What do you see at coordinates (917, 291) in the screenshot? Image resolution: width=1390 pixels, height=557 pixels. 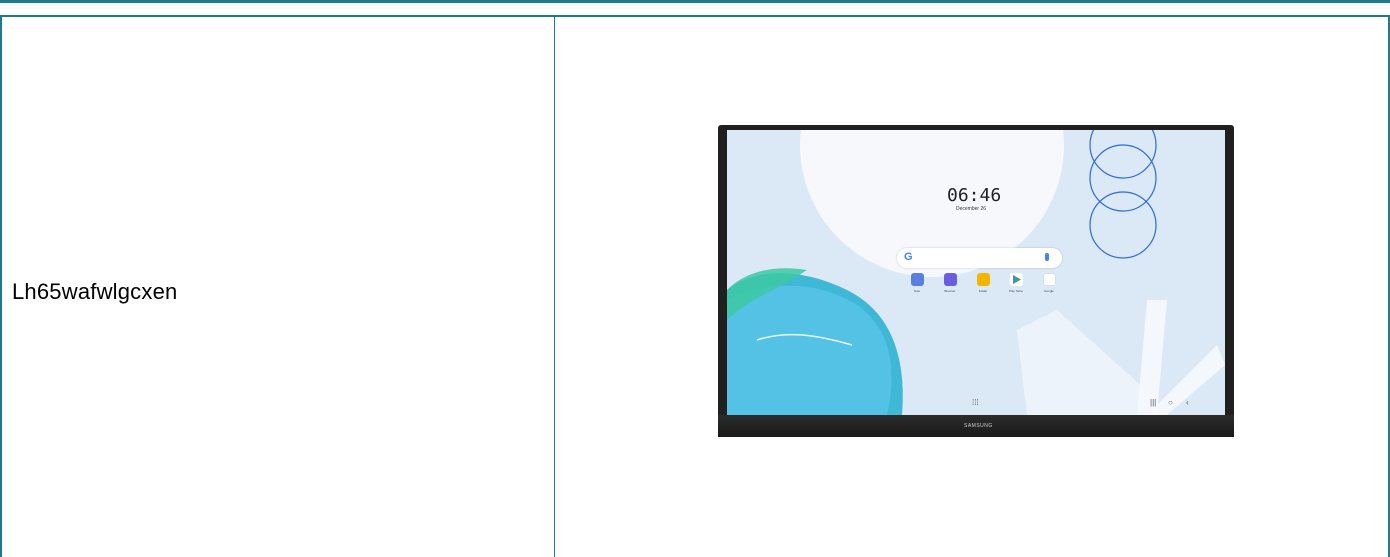 I see `app-label: Note` at bounding box center [917, 291].